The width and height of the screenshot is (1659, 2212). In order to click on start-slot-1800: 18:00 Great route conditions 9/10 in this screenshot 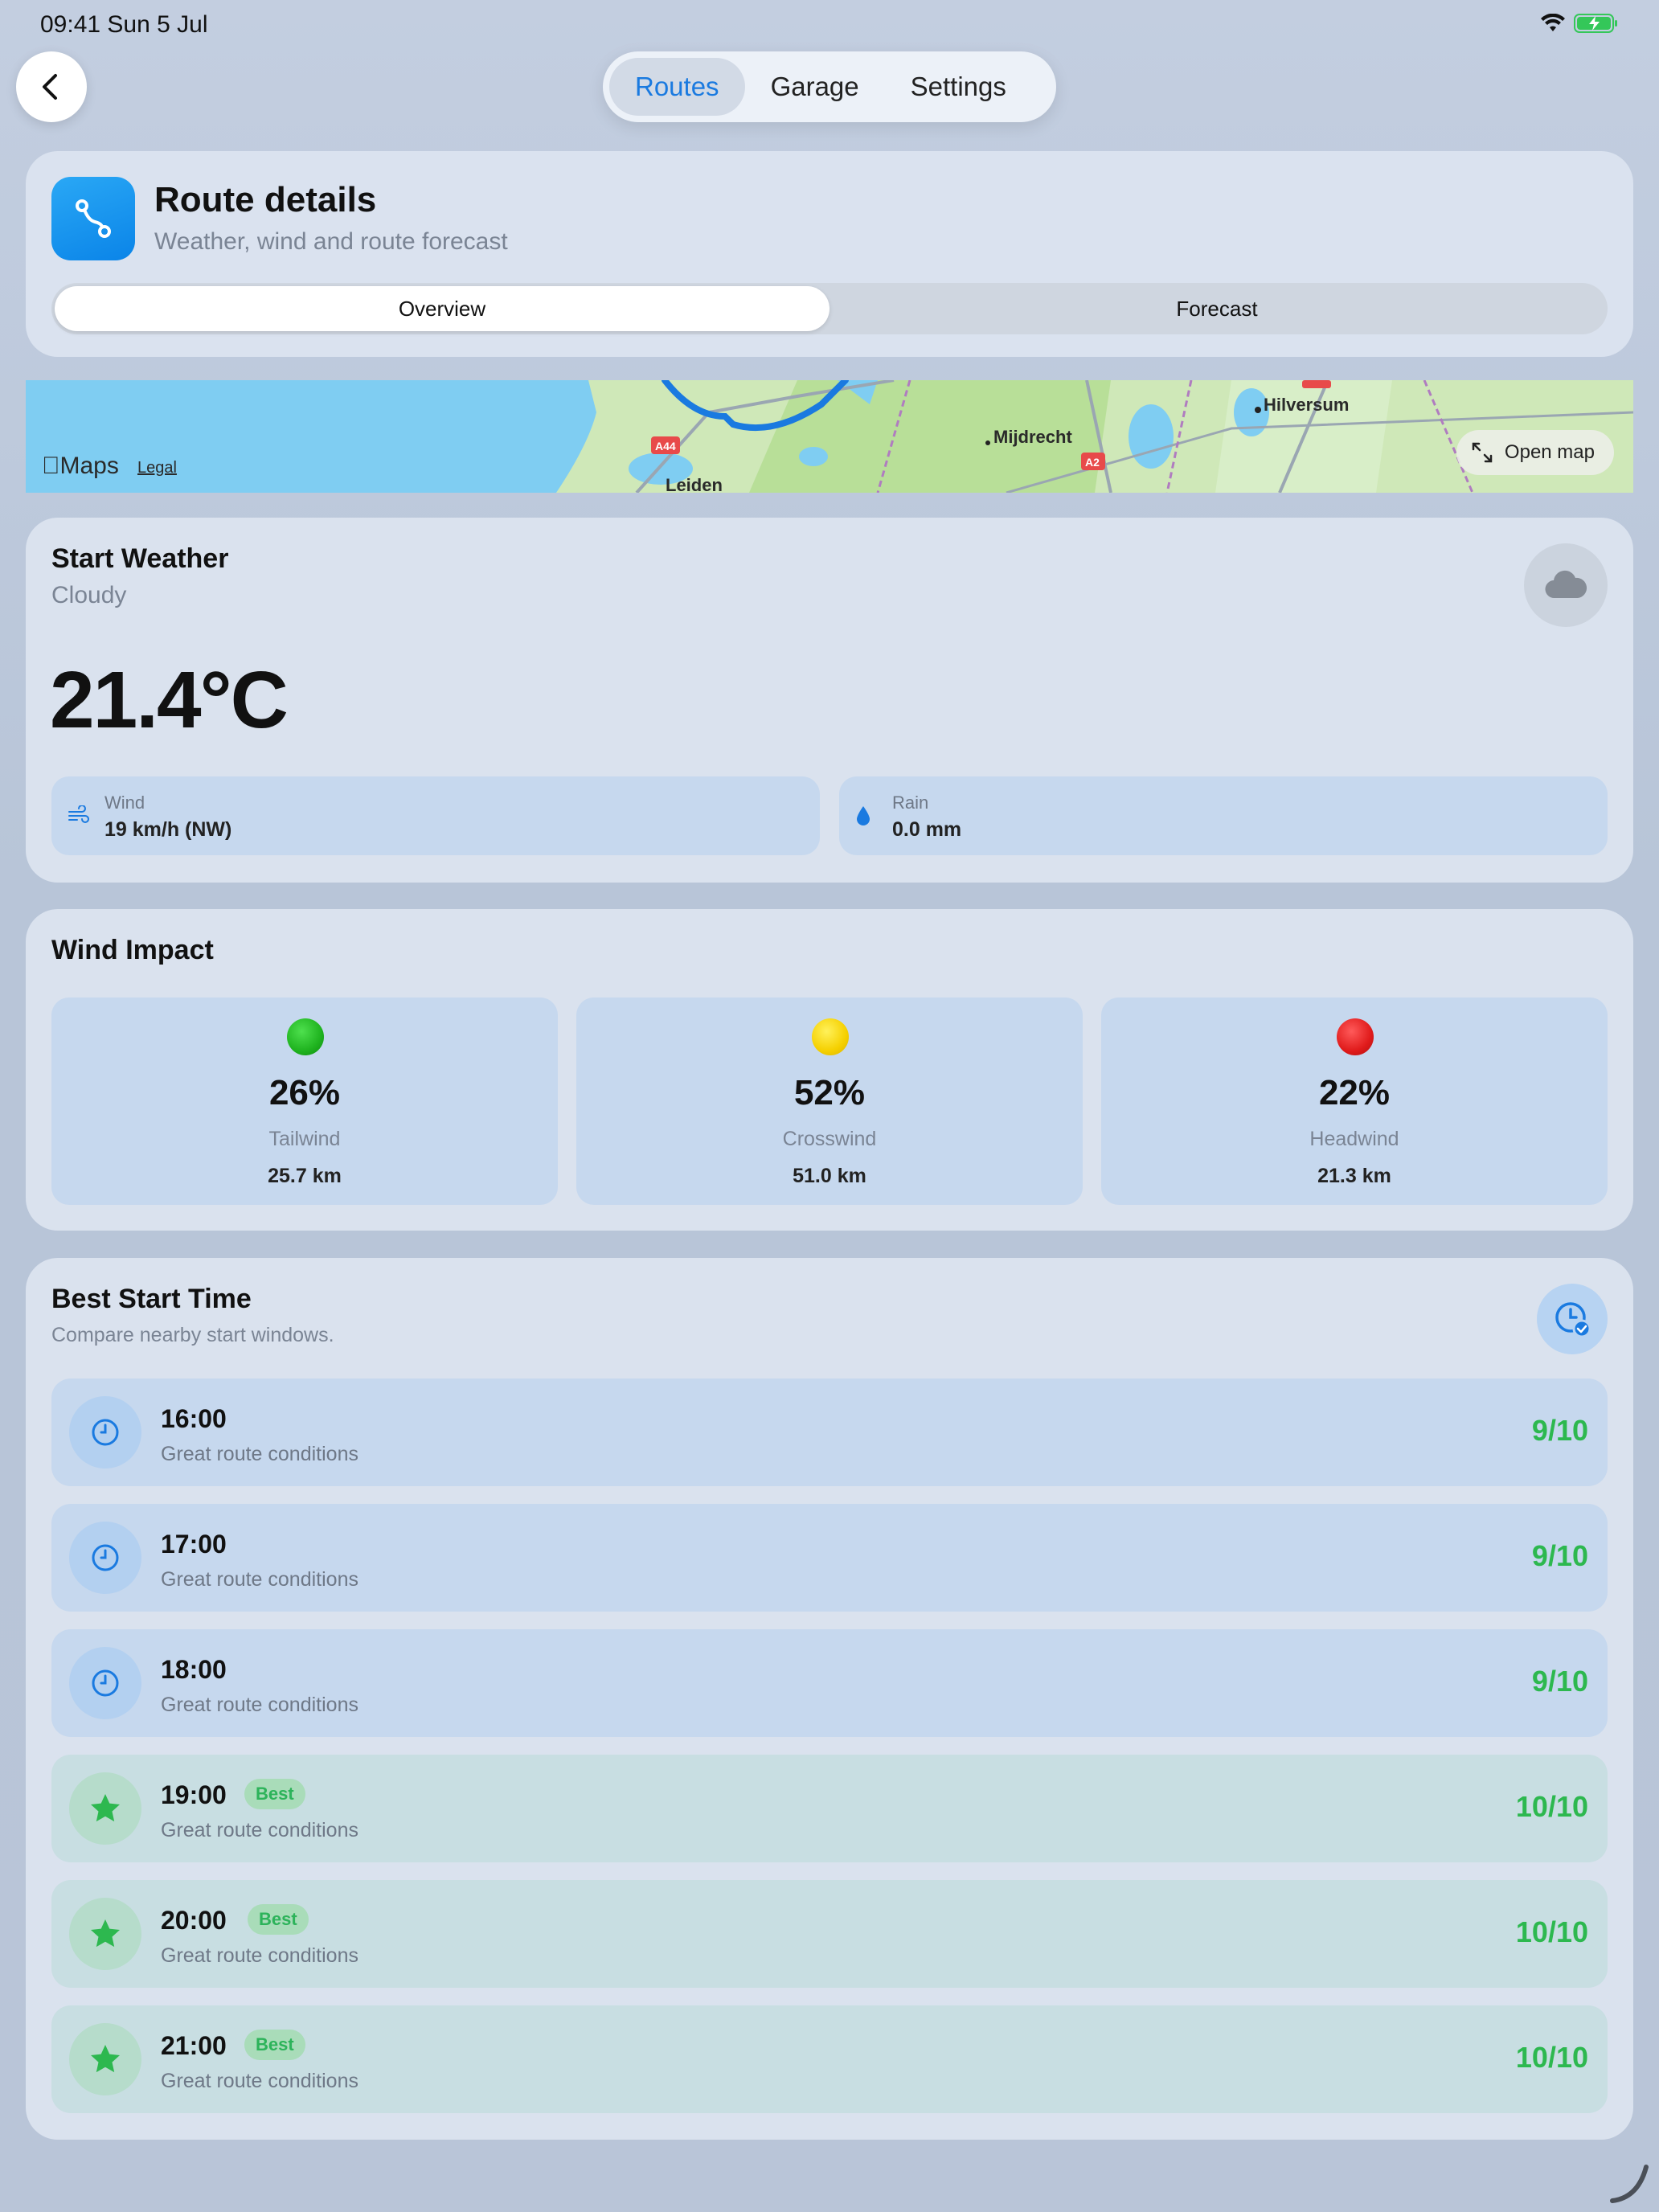, I will do `click(829, 1683)`.